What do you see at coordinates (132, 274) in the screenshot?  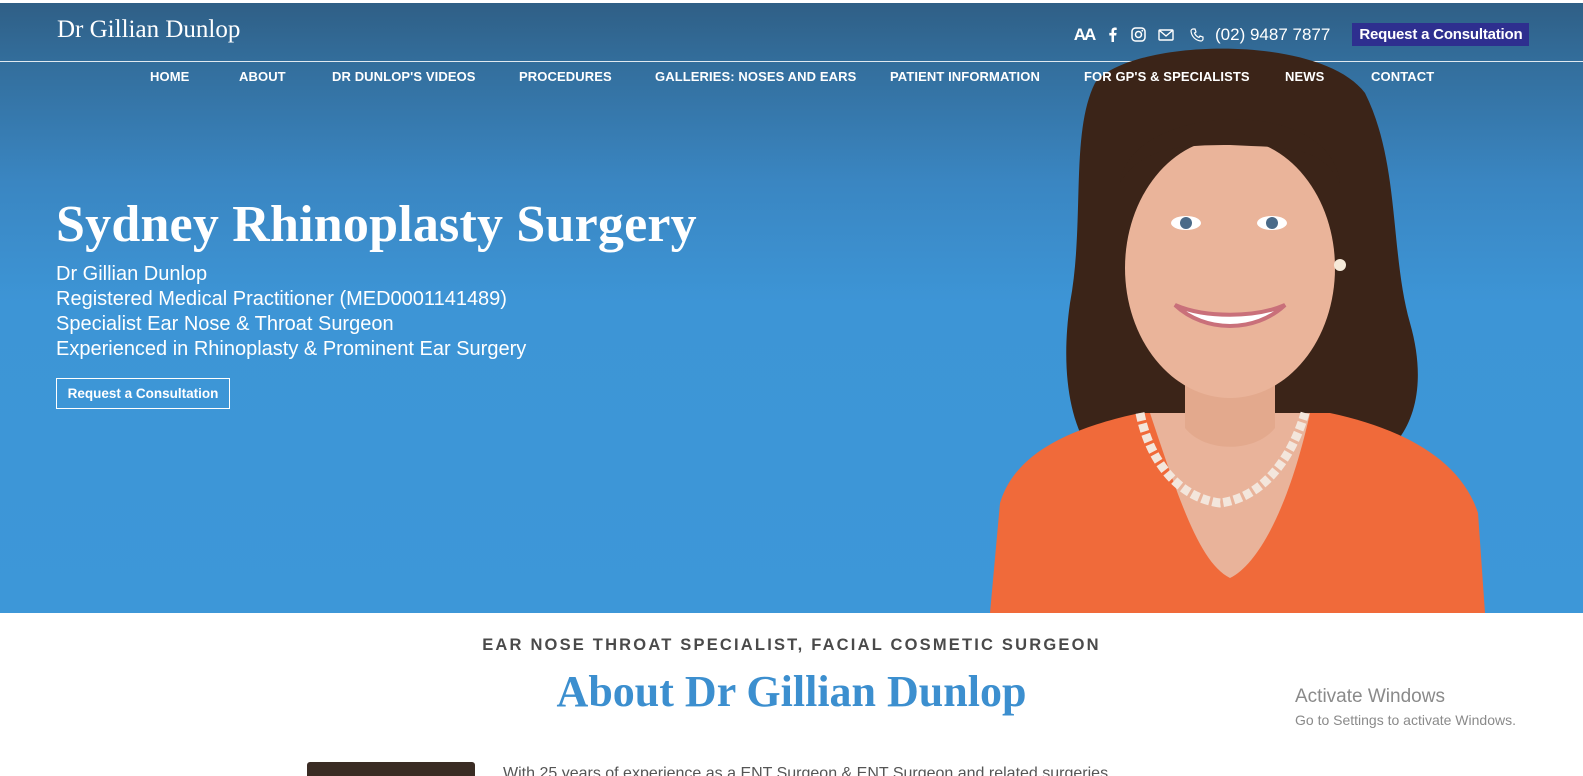 I see `hero-line-name: Dr Gillian Dunlop` at bounding box center [132, 274].